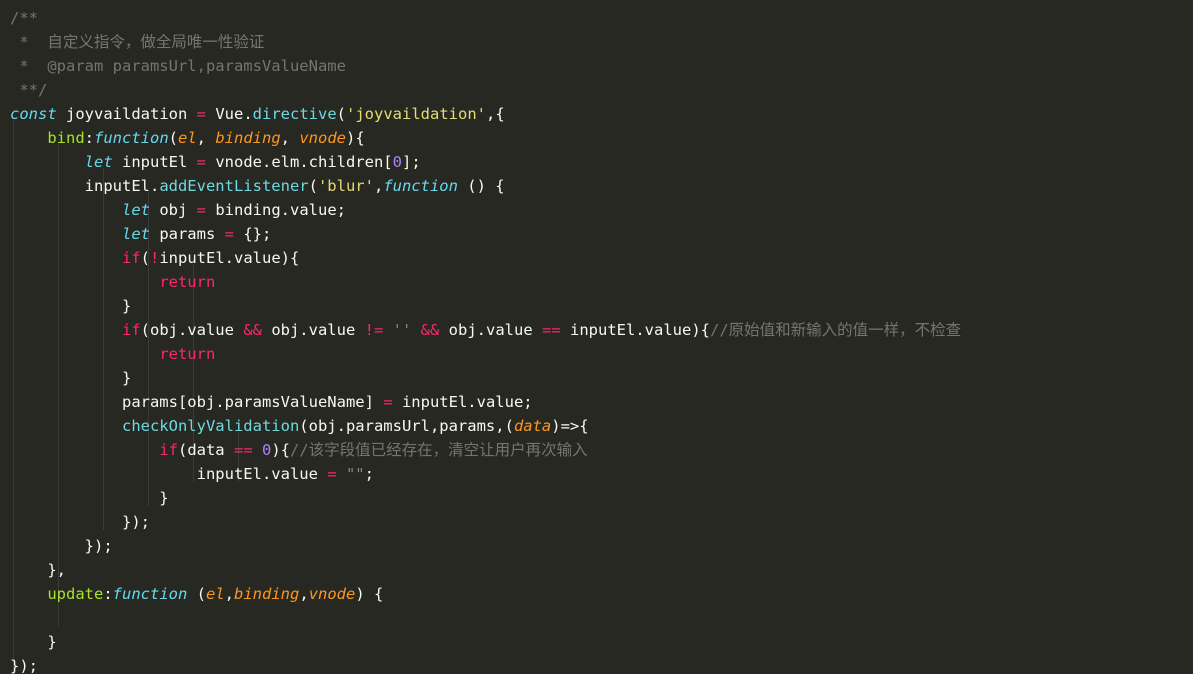 Image resolution: width=1193 pixels, height=674 pixels. Describe the element at coordinates (374, 330) in the screenshot. I see `operator-not-equal: !=` at that location.